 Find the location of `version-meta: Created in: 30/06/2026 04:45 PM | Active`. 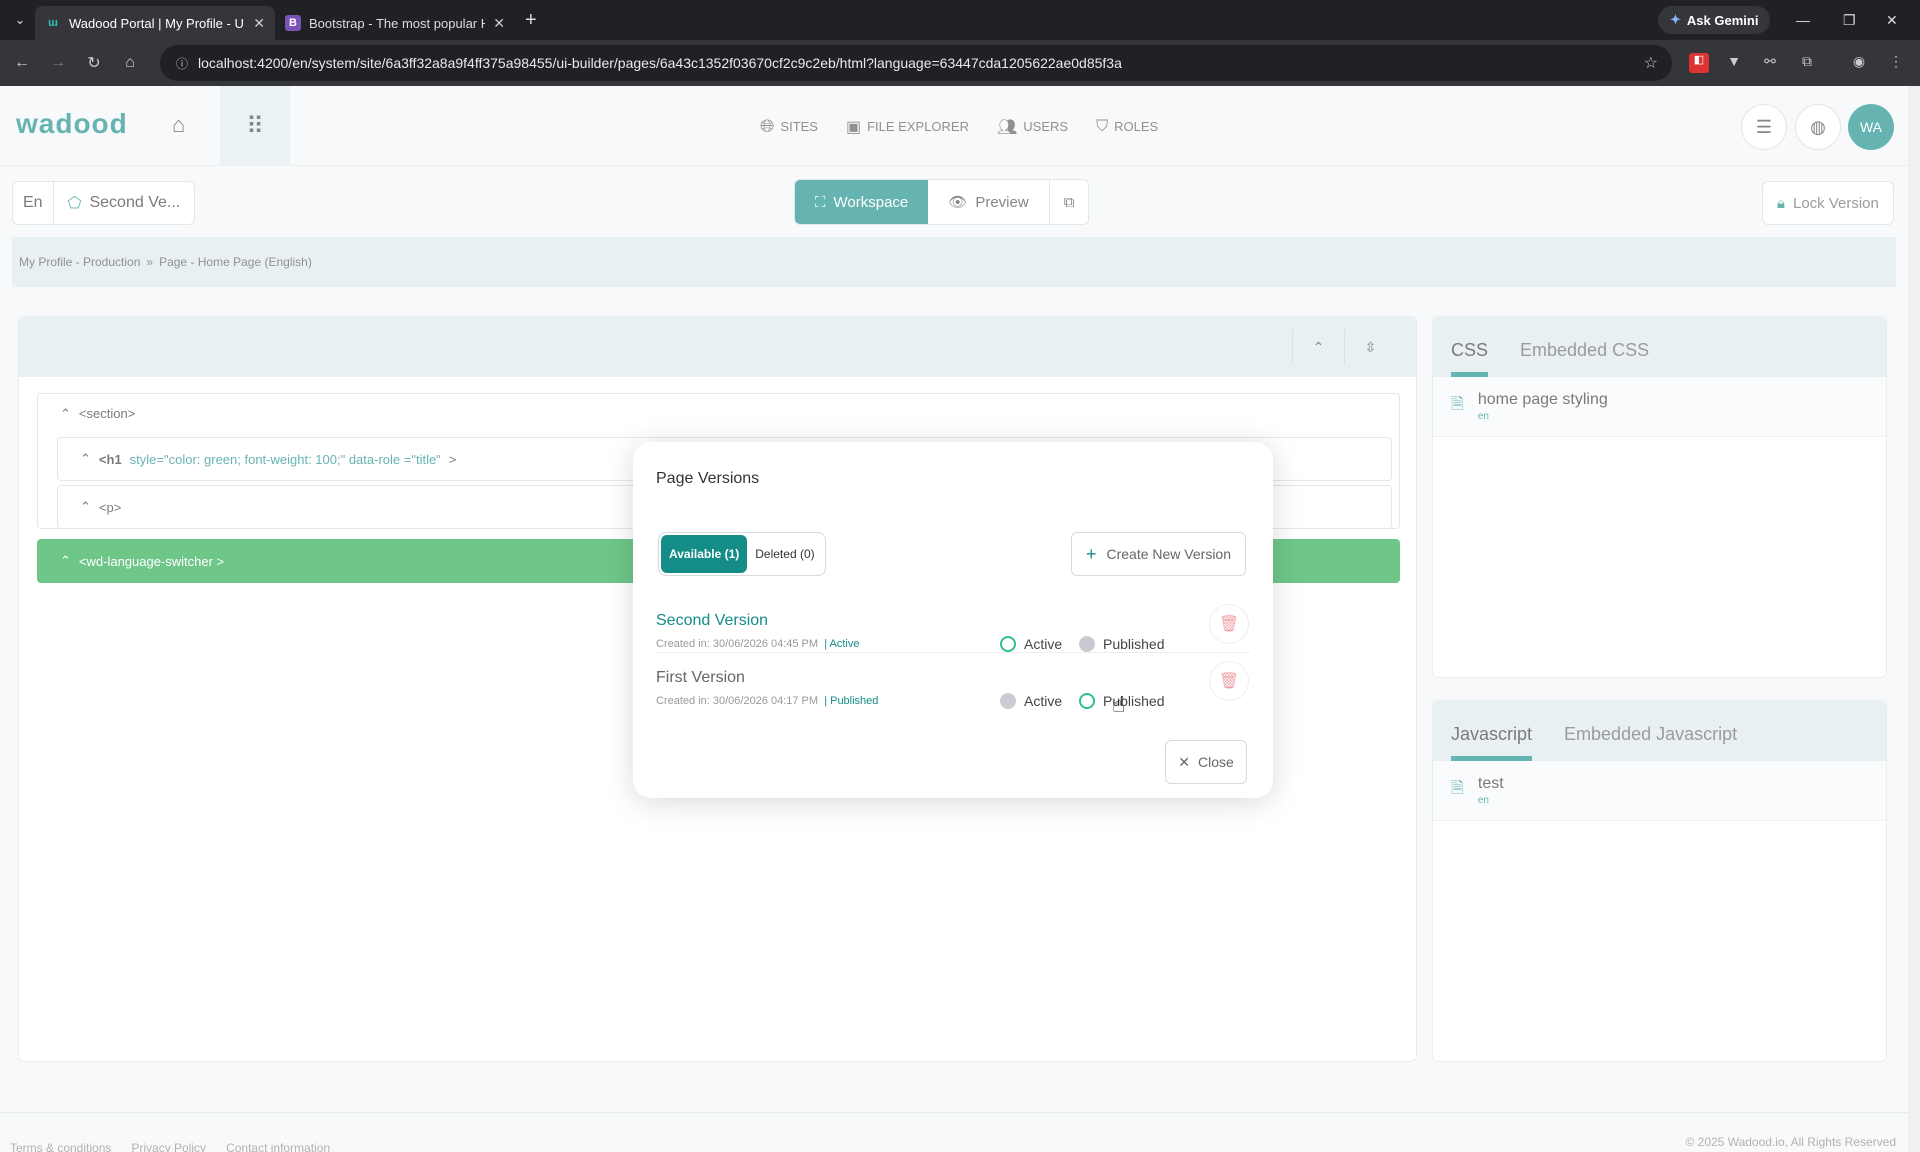

version-meta: Created in: 30/06/2026 04:45 PM | Active is located at coordinates (757, 644).